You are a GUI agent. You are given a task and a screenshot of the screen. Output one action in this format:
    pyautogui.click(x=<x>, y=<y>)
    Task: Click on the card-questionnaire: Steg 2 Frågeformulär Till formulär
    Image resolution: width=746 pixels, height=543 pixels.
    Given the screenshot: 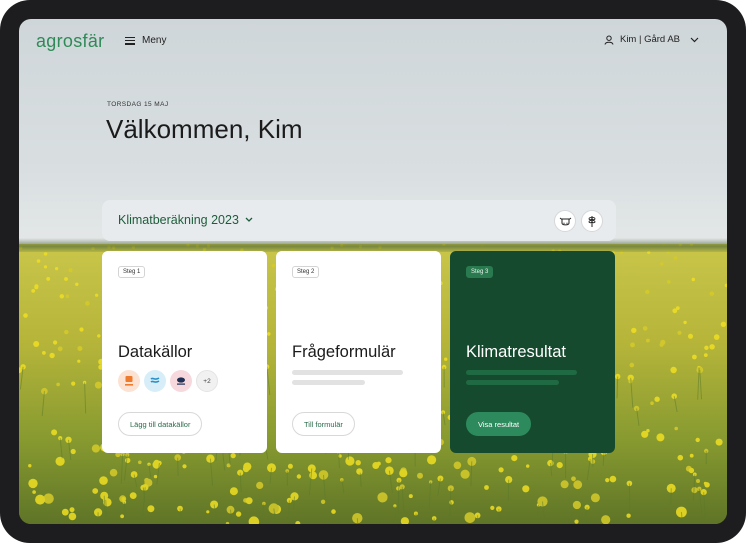 What is the action you would take?
    pyautogui.click(x=358, y=352)
    